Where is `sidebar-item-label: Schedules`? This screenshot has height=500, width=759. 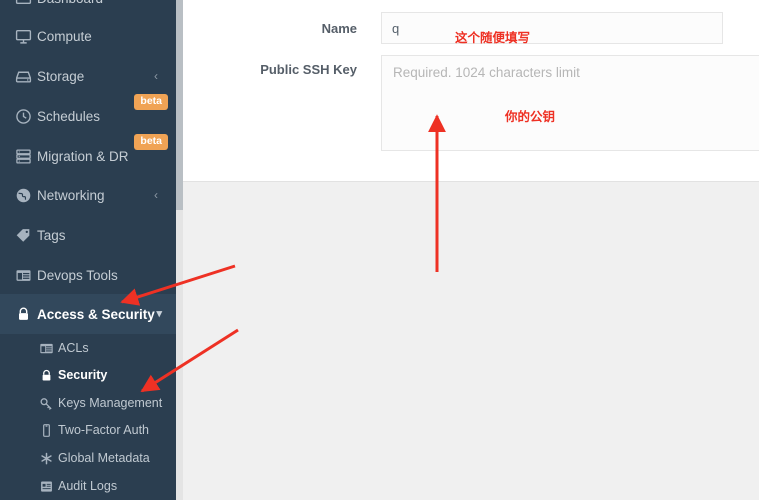 sidebar-item-label: Schedules is located at coordinates (69, 116).